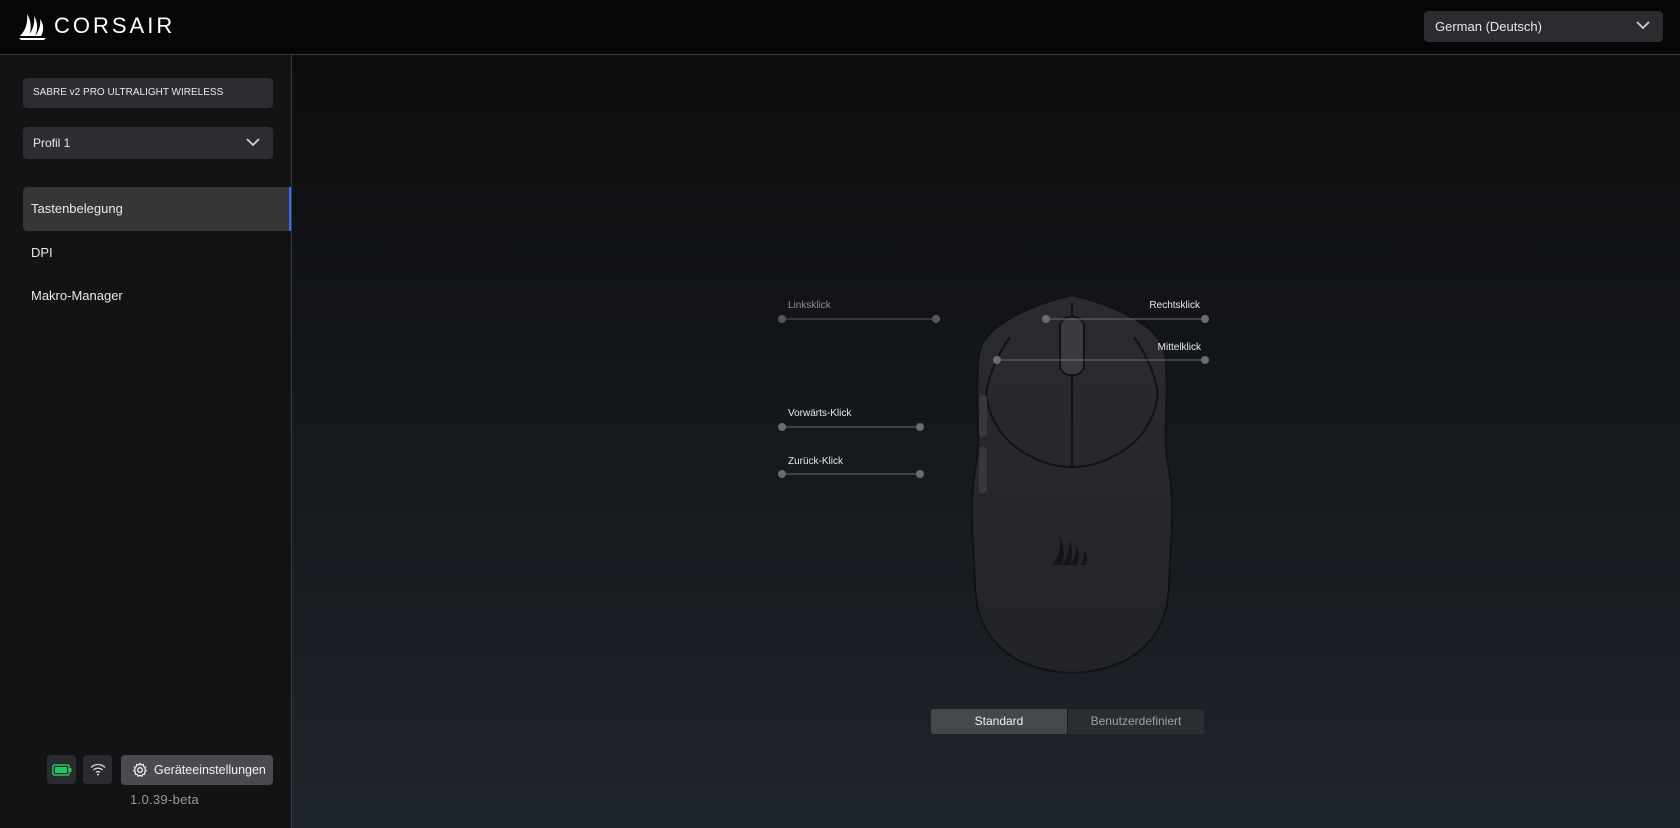 This screenshot has width=1680, height=828. What do you see at coordinates (77, 295) in the screenshot?
I see `nav-item-label: Makro-Manager` at bounding box center [77, 295].